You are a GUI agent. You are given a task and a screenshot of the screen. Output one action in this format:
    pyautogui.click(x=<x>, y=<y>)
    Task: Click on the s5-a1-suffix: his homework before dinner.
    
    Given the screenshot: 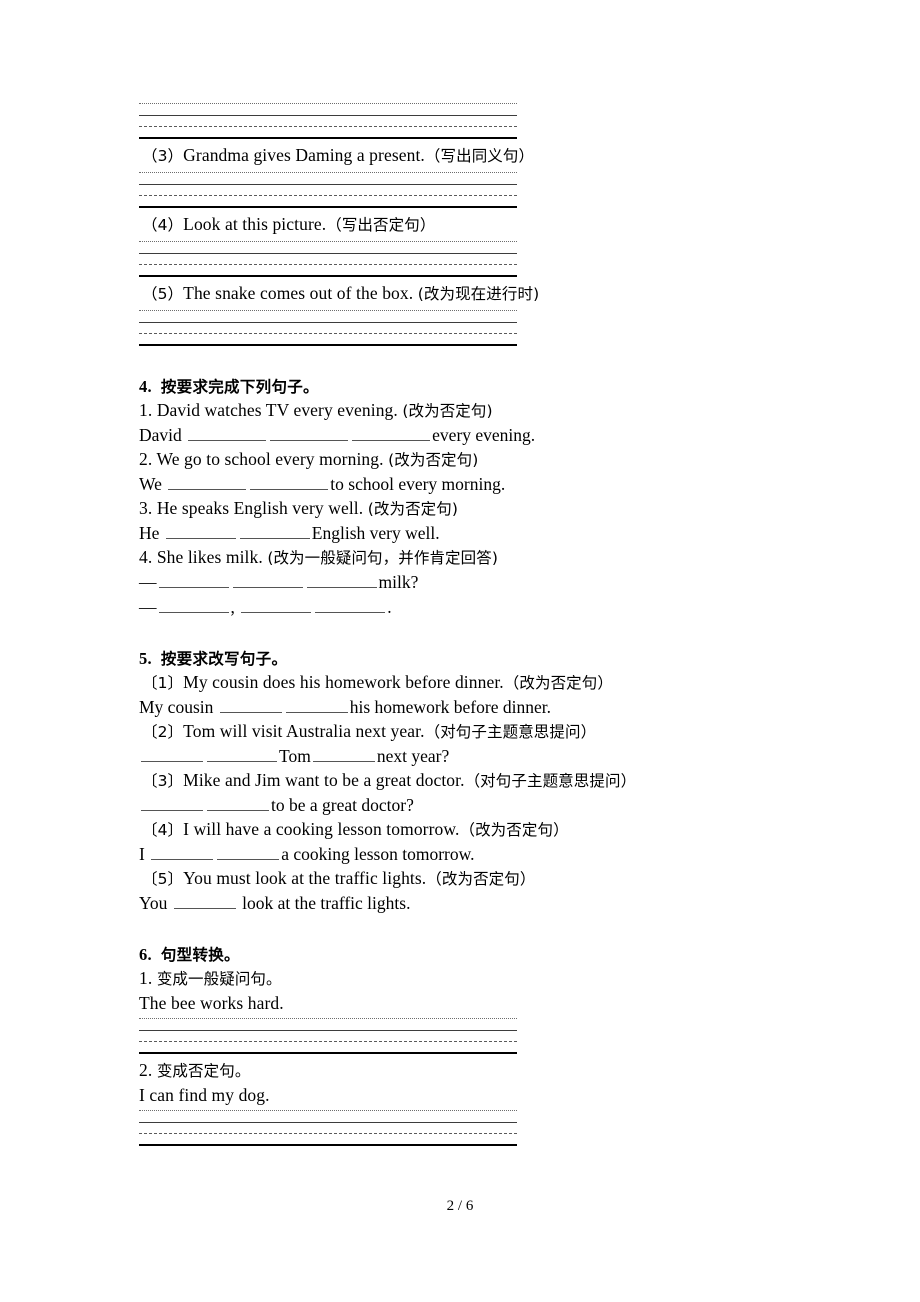 What is the action you would take?
    pyautogui.click(x=450, y=707)
    